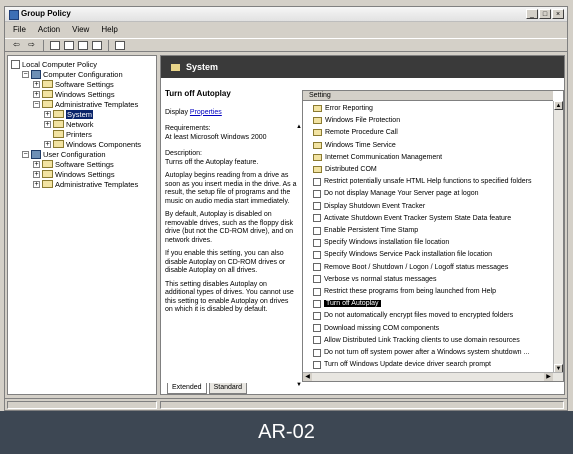  I want to click on tree-node: Printers, so click(68, 134).